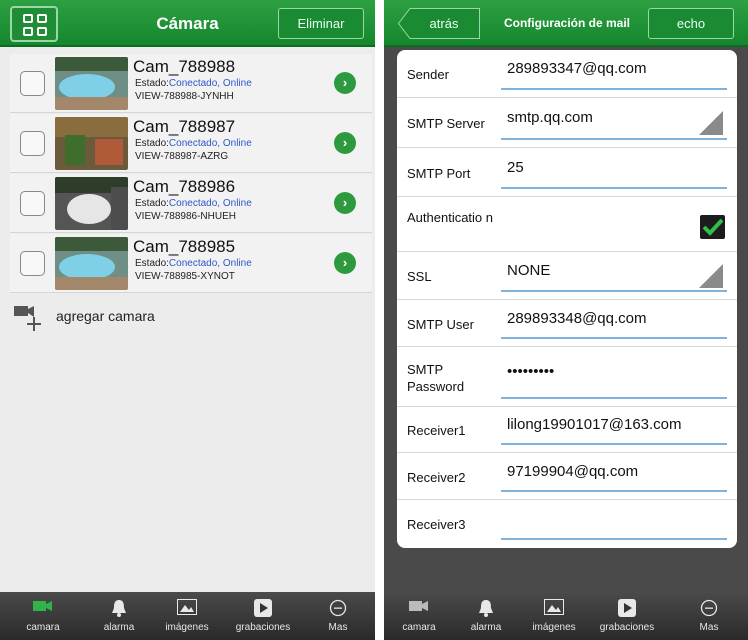 This screenshot has width=748, height=640. What do you see at coordinates (184, 66) in the screenshot?
I see `camera-name: Cam_788988` at bounding box center [184, 66].